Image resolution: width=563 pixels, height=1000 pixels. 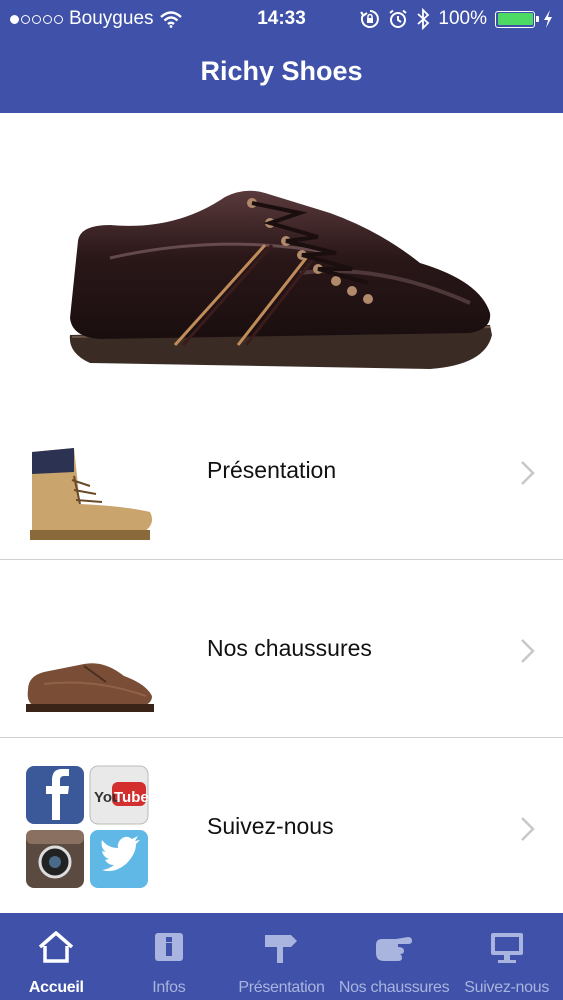 I want to click on boot-image, so click(x=91, y=494).